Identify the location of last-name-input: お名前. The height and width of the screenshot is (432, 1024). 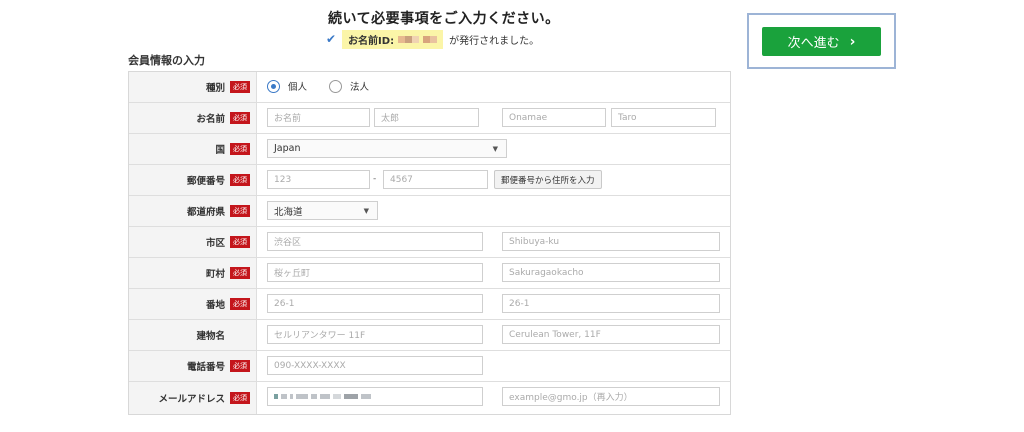
(318, 117).